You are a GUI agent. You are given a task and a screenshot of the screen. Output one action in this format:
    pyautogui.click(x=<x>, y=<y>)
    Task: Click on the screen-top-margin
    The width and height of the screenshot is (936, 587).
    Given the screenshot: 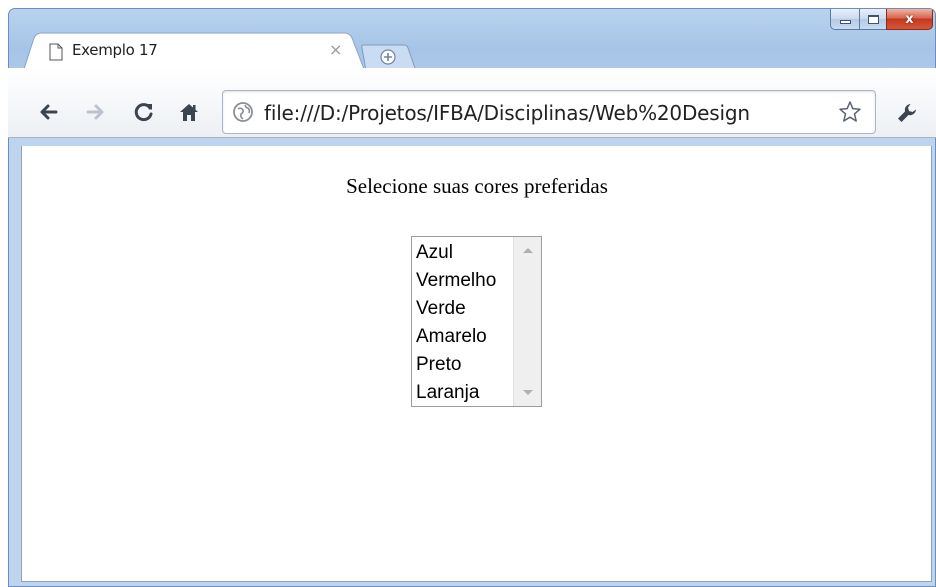 What is the action you would take?
    pyautogui.click(x=468, y=4)
    